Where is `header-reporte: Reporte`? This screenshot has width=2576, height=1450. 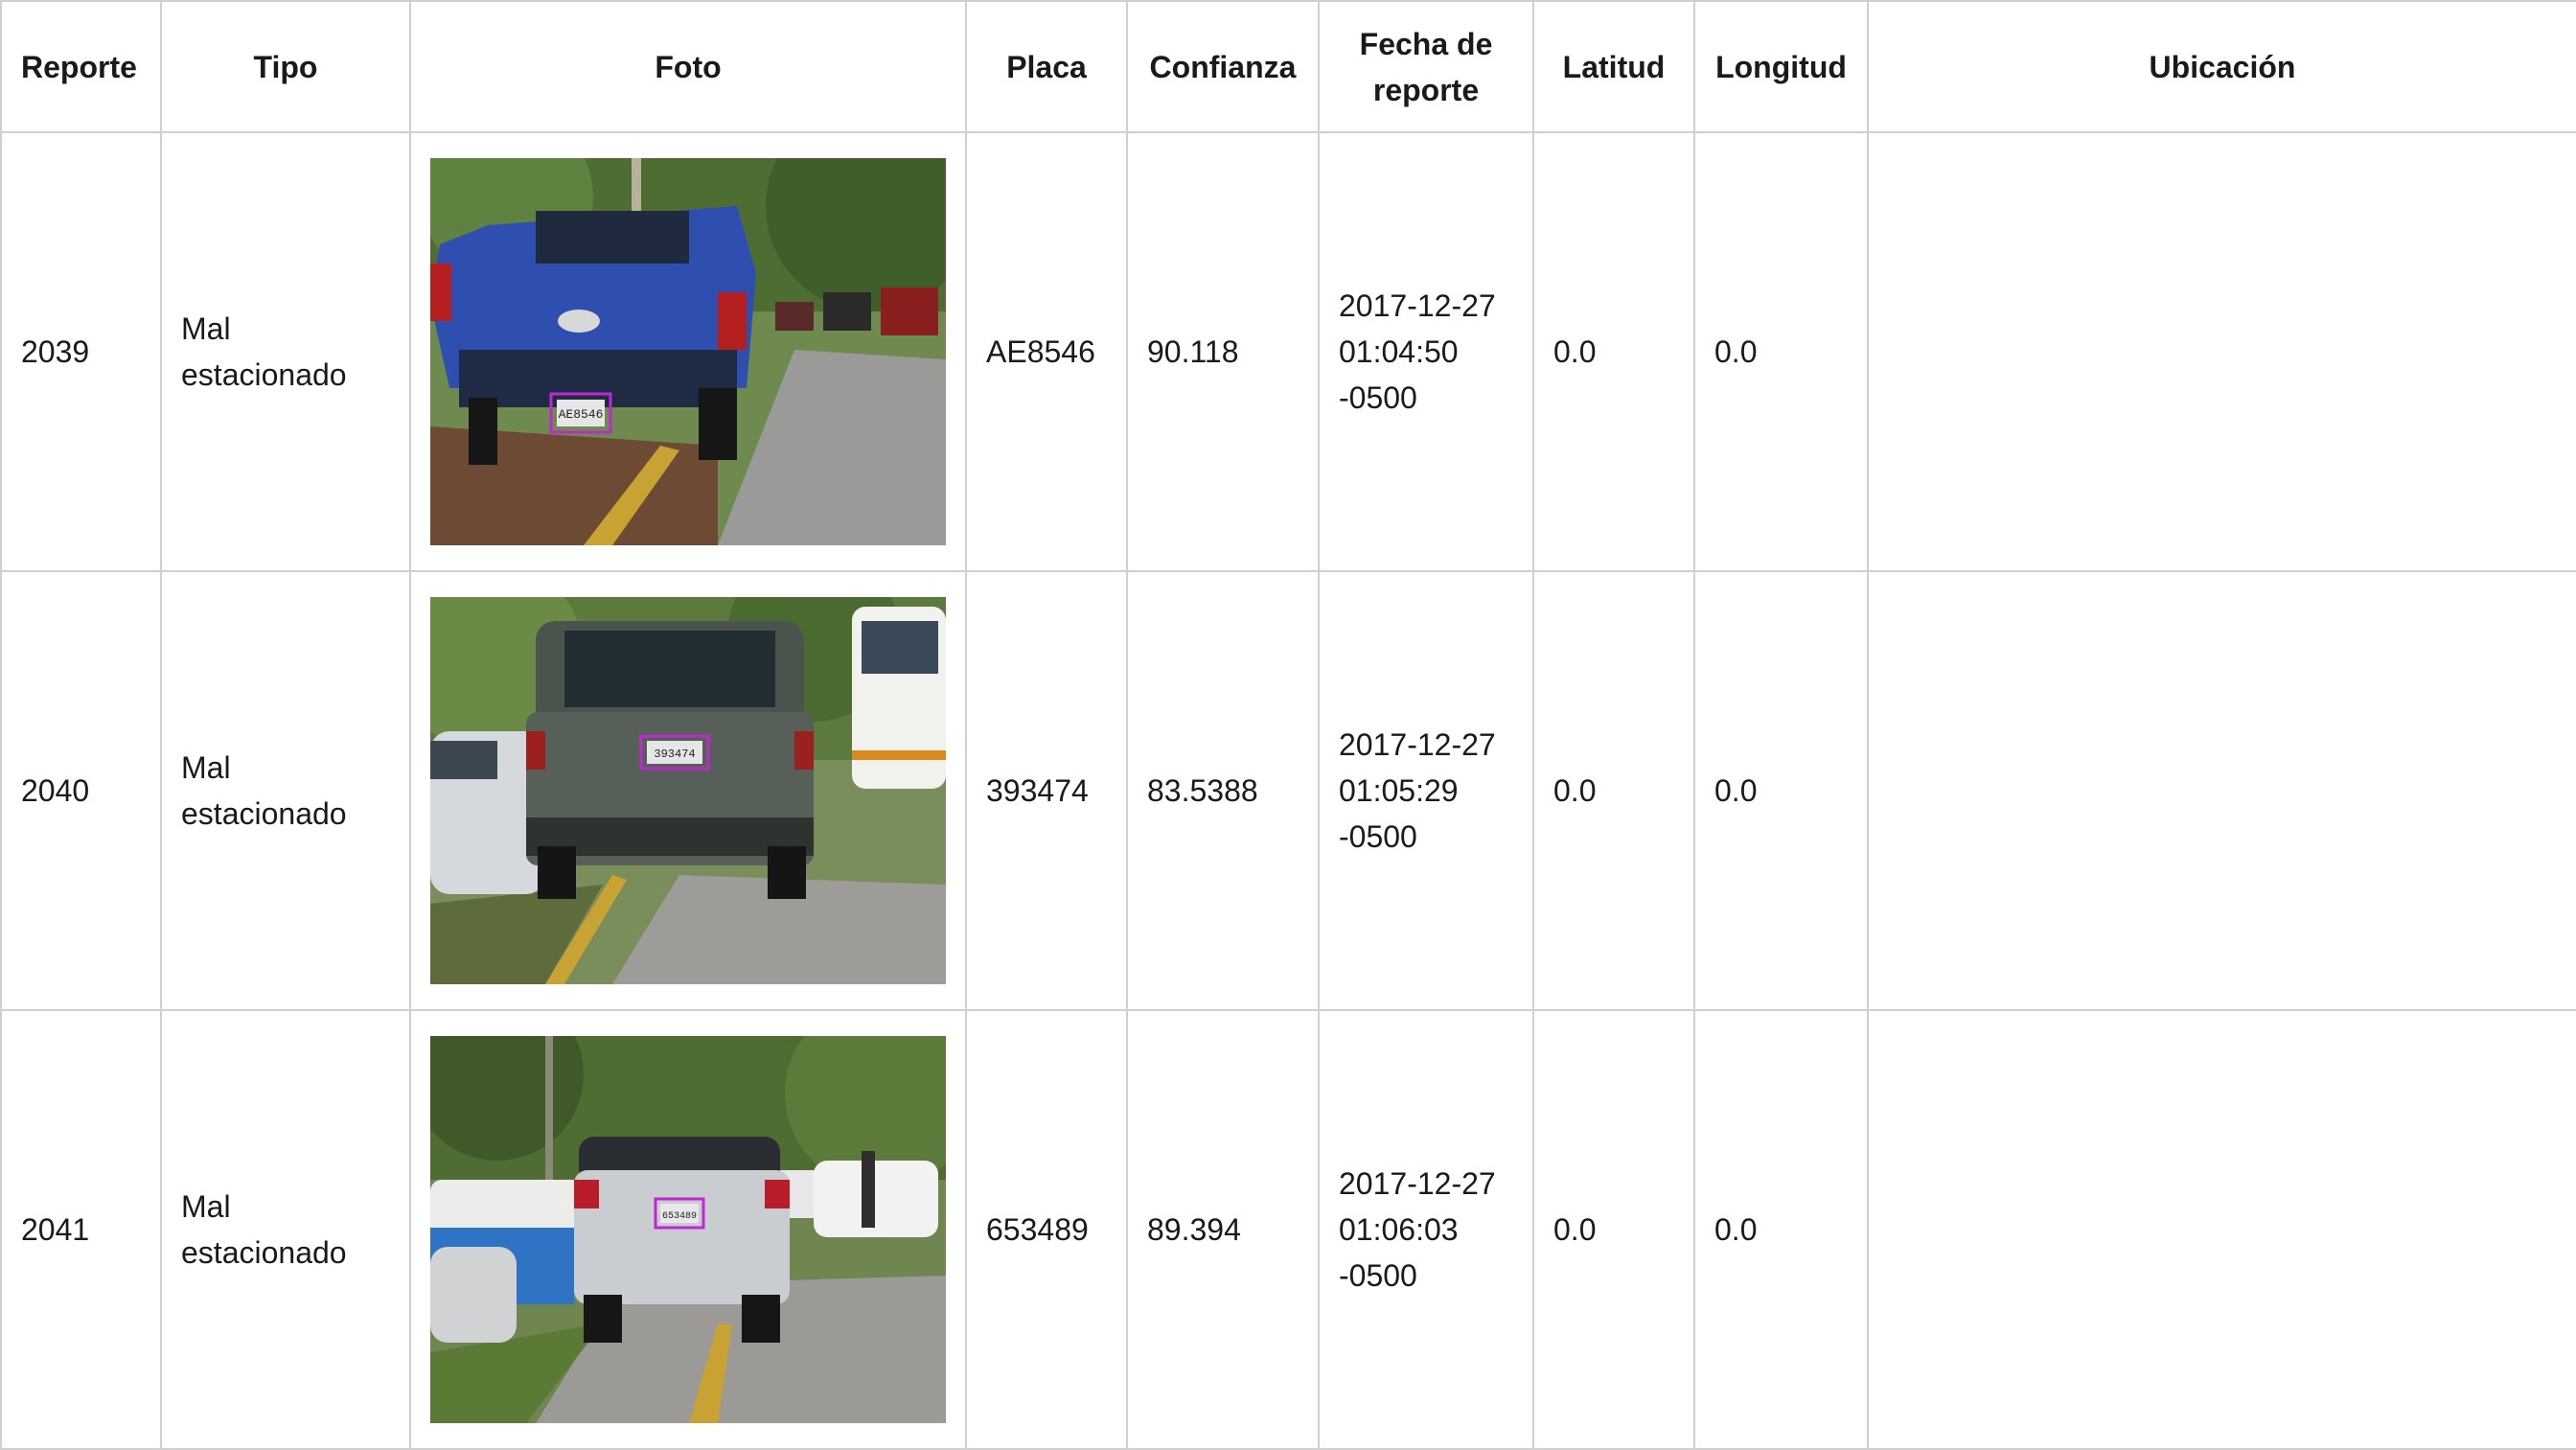 header-reporte: Reporte is located at coordinates (81, 66).